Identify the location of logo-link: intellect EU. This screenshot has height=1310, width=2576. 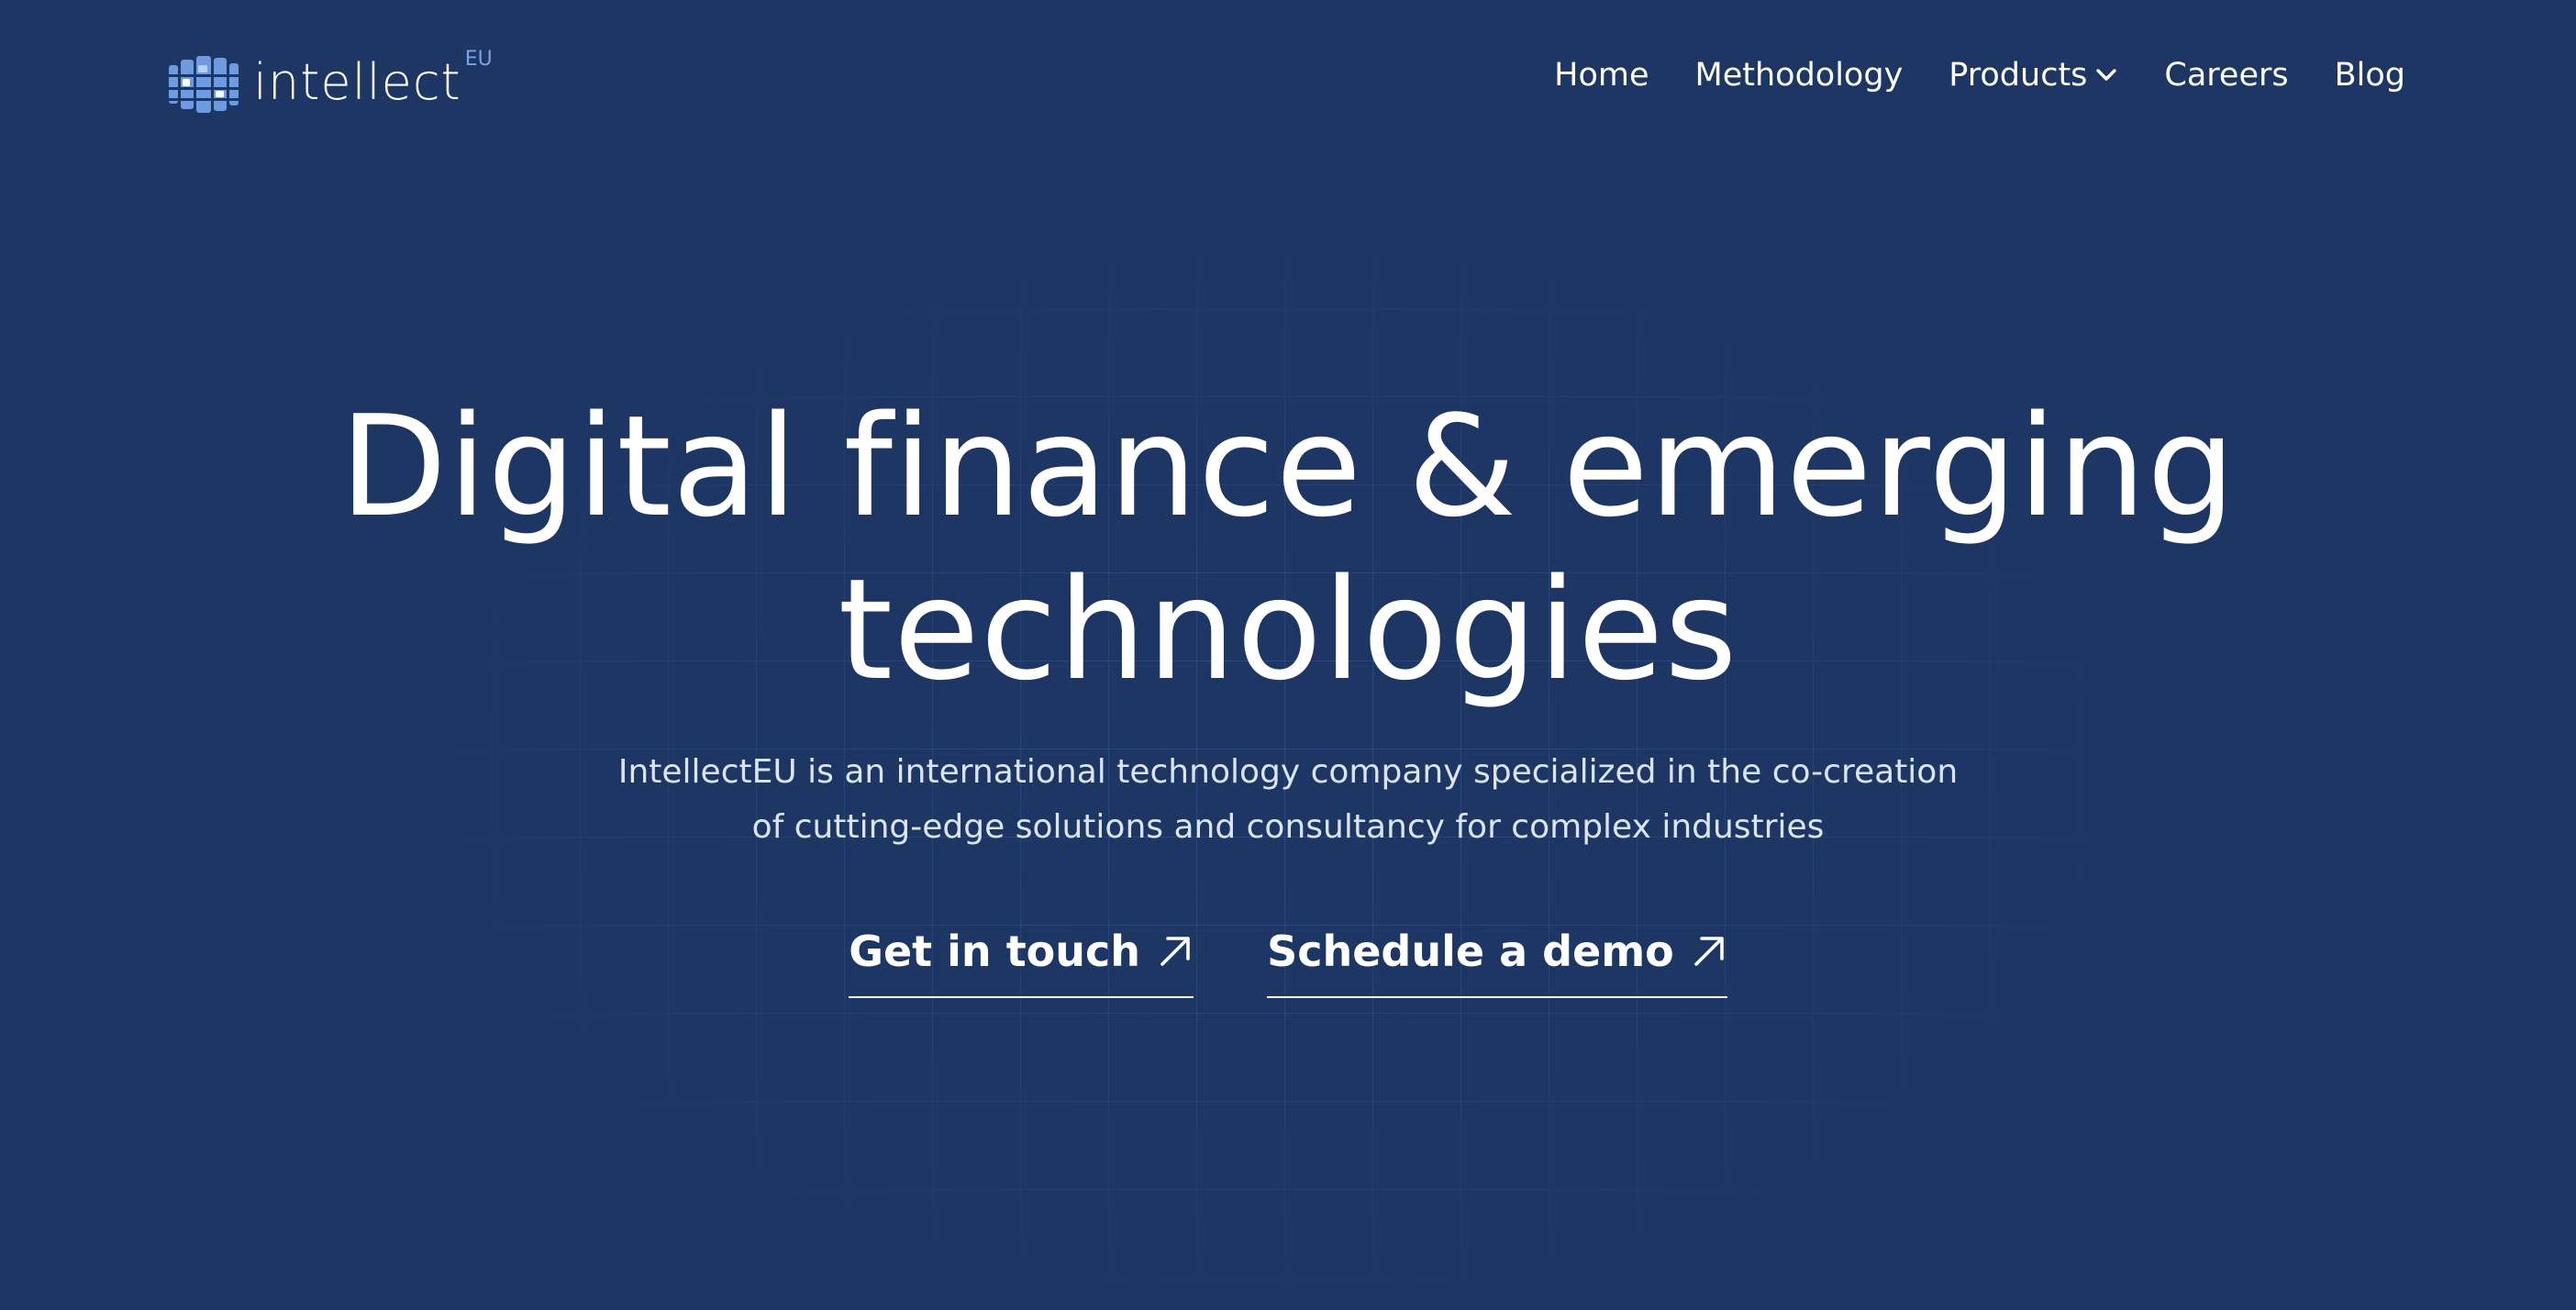
(330, 83).